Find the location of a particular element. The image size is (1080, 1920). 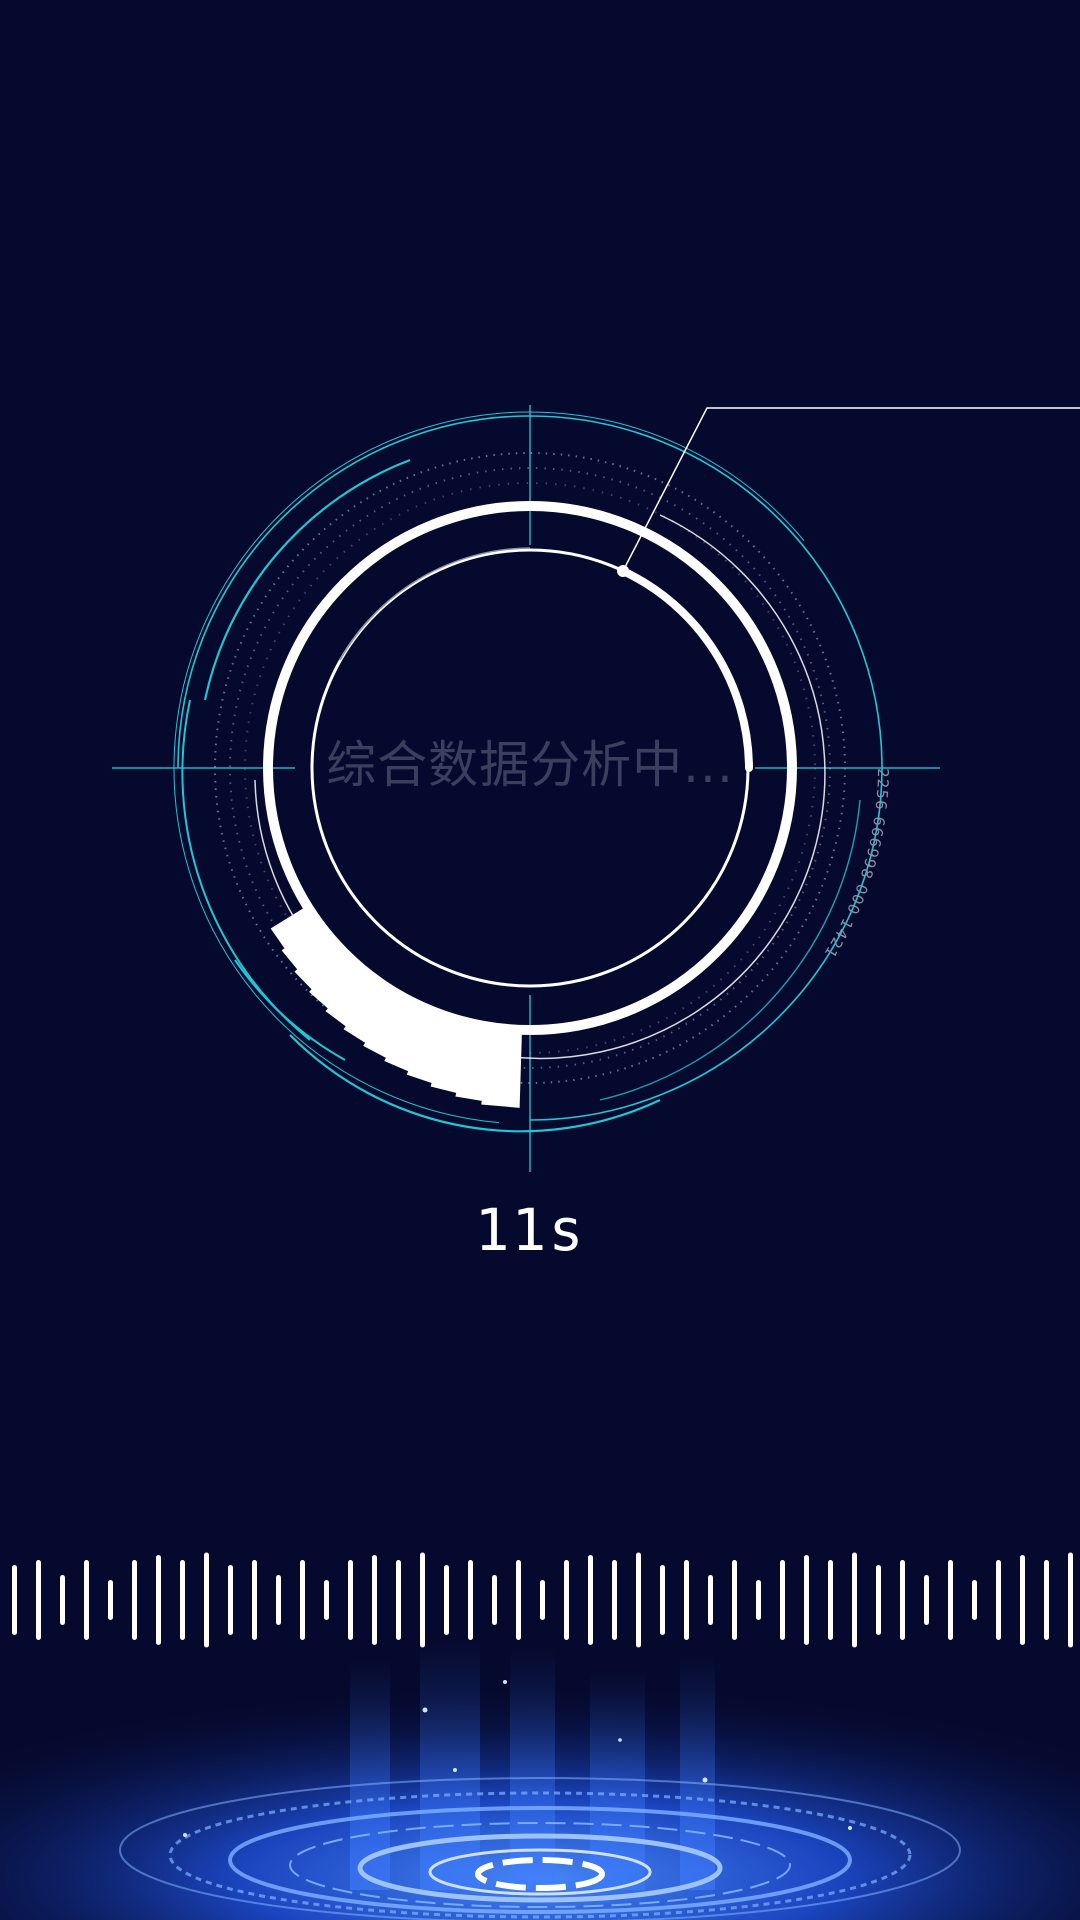

tick-blocks is located at coordinates (396, 1006).